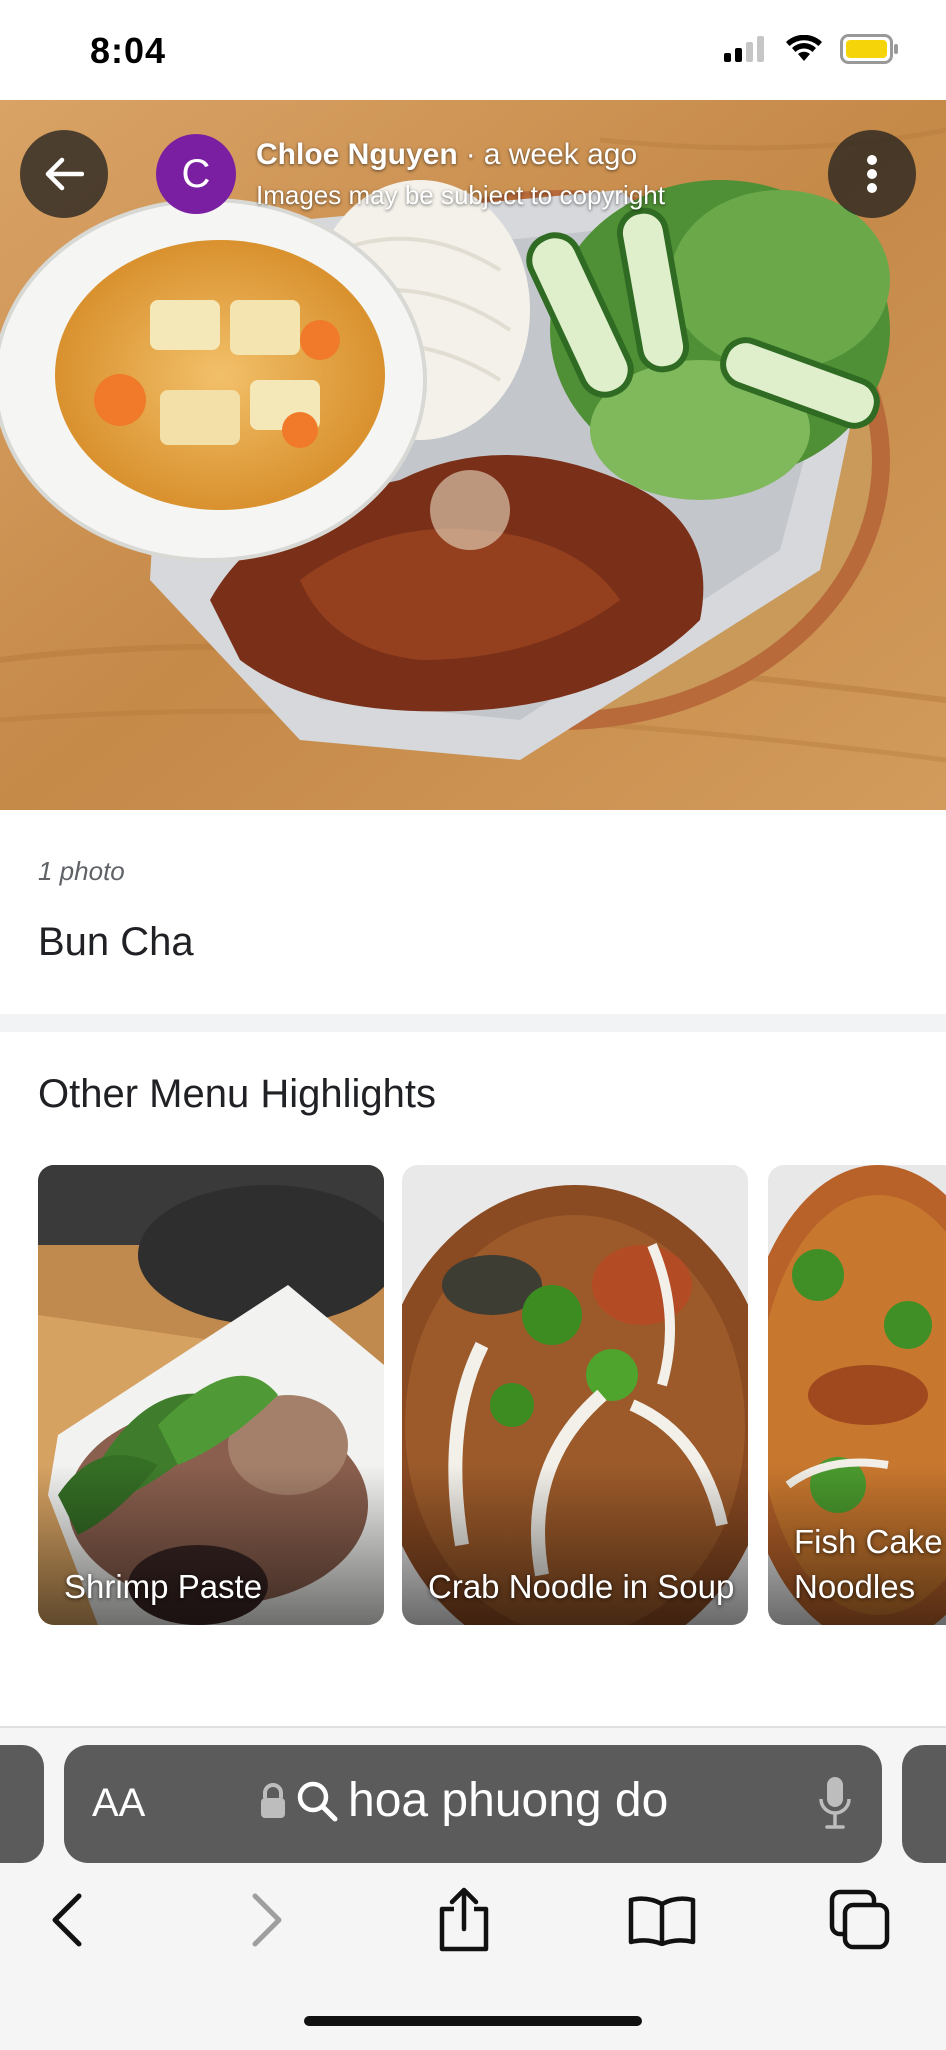 This screenshot has height=2050, width=946. Describe the element at coordinates (857, 1395) in the screenshot. I see `highlight-card-fish-cake-noodles: Fish Cake Noodles` at that location.